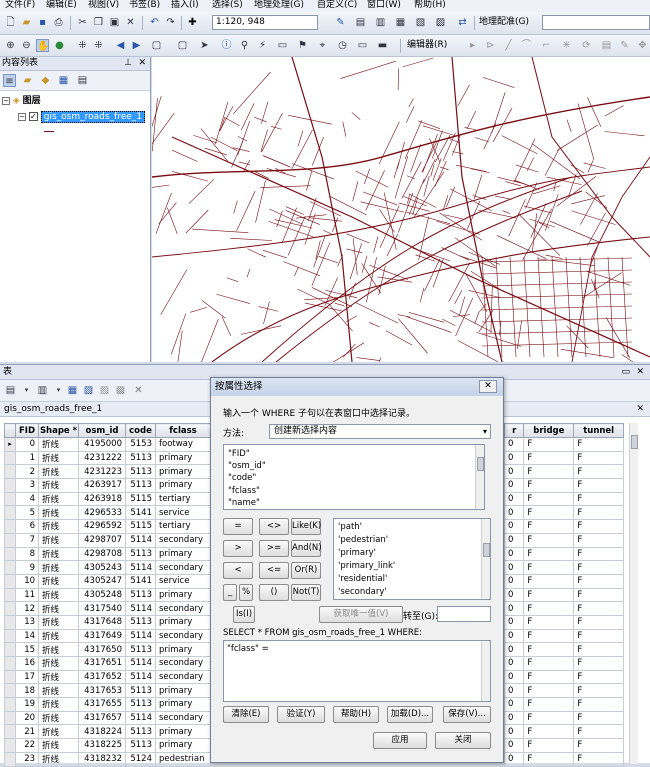 This screenshot has width=650, height=767. What do you see at coordinates (98, 22) in the screenshot?
I see `copy-icon: ❐` at bounding box center [98, 22].